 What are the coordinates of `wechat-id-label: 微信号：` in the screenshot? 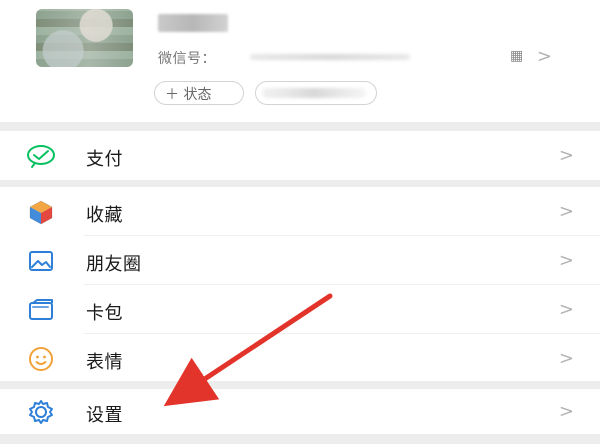 It's located at (187, 59).